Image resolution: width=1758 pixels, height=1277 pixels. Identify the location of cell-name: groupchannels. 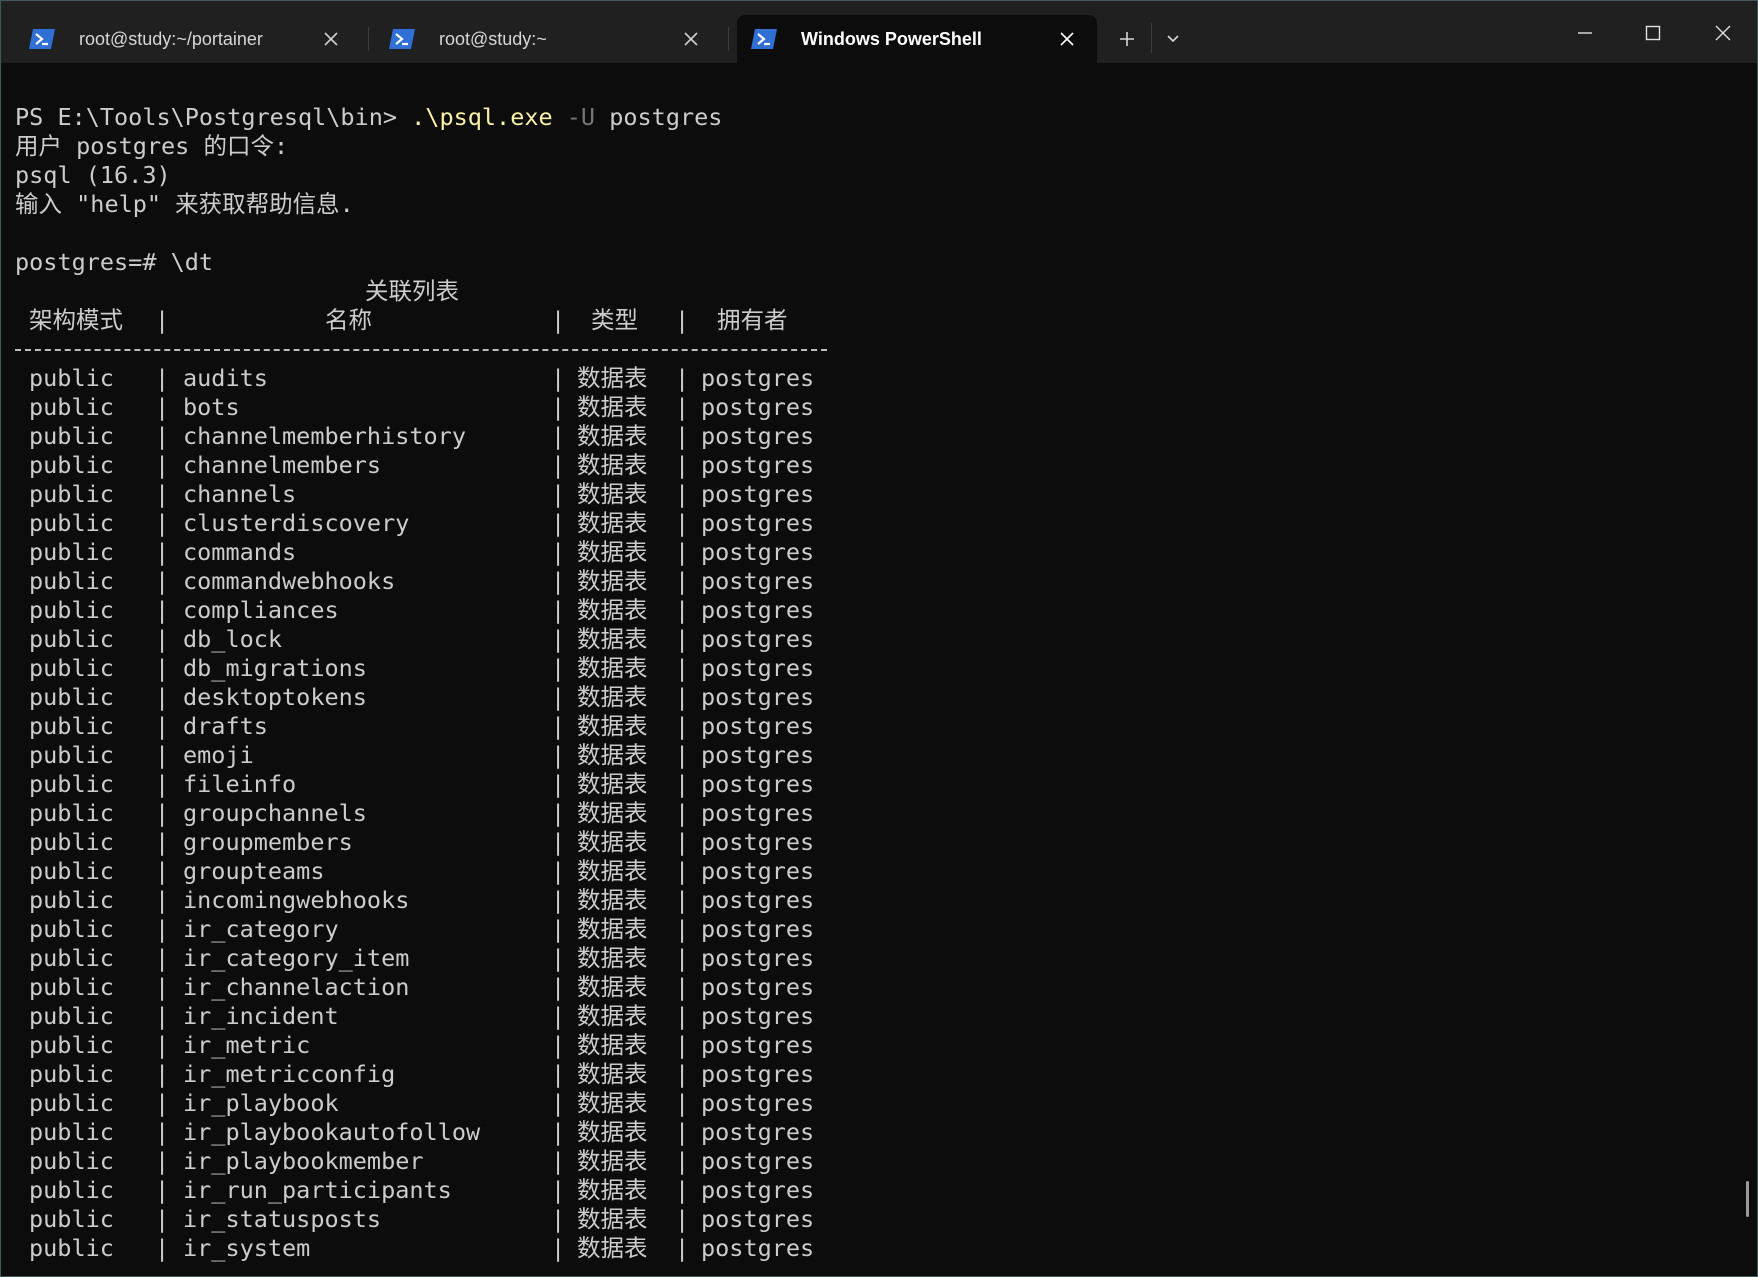
(275, 813).